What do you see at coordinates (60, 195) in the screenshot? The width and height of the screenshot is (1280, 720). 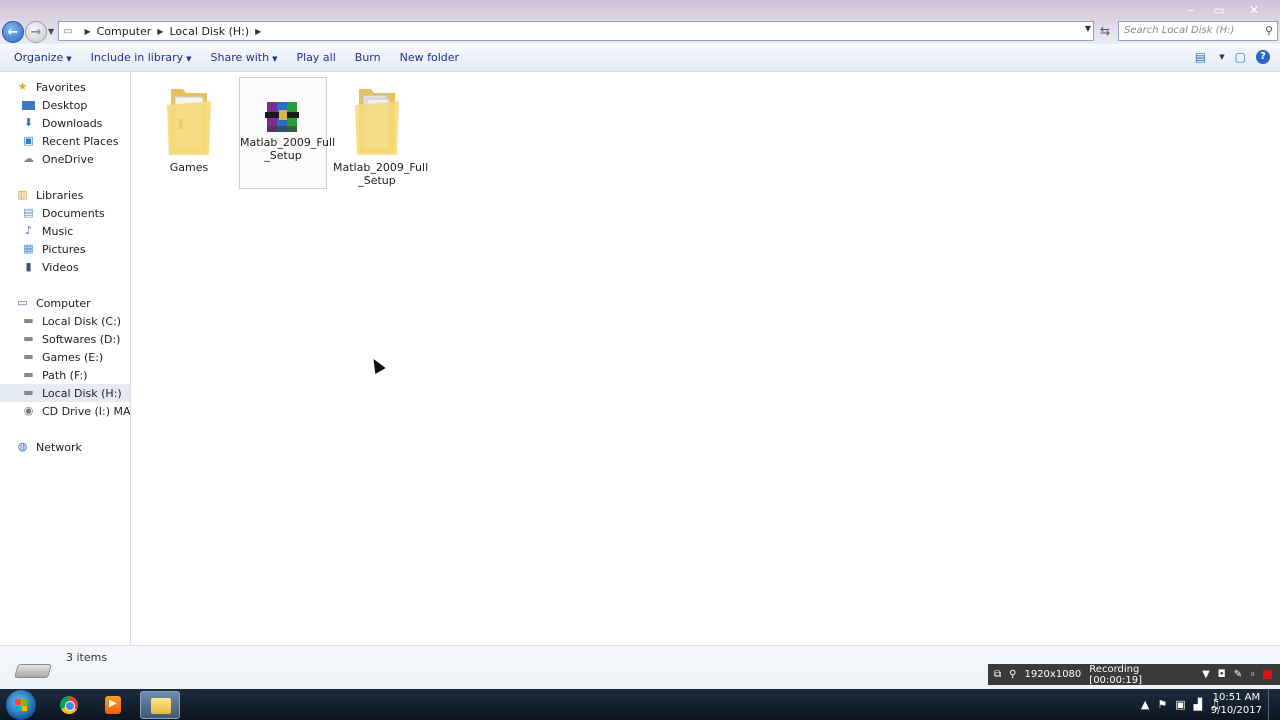 I see `nav-libraries-label: Libraries` at bounding box center [60, 195].